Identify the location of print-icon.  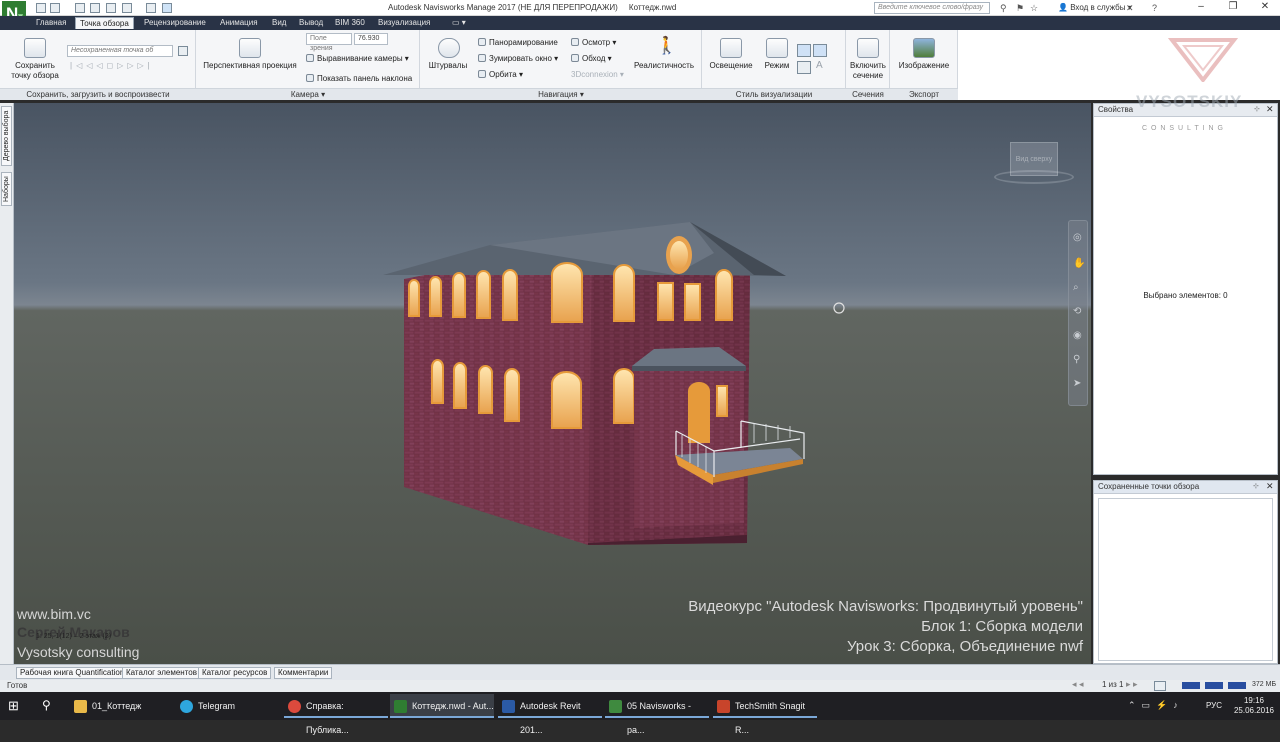
(95, 8).